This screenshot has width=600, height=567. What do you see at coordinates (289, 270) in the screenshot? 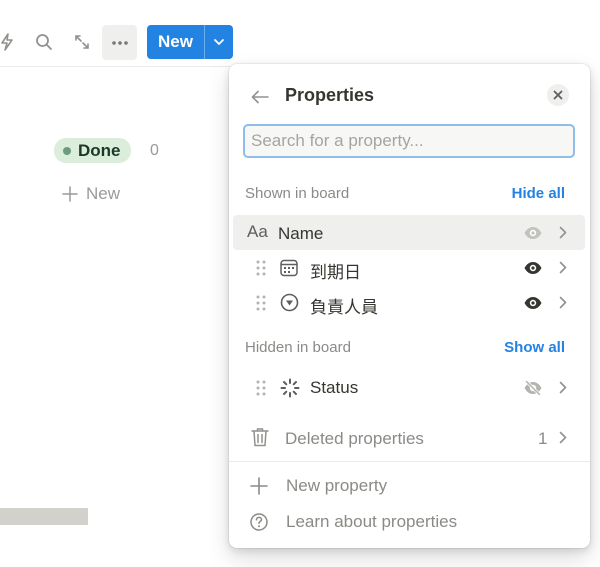
I see `calendar-icon` at bounding box center [289, 270].